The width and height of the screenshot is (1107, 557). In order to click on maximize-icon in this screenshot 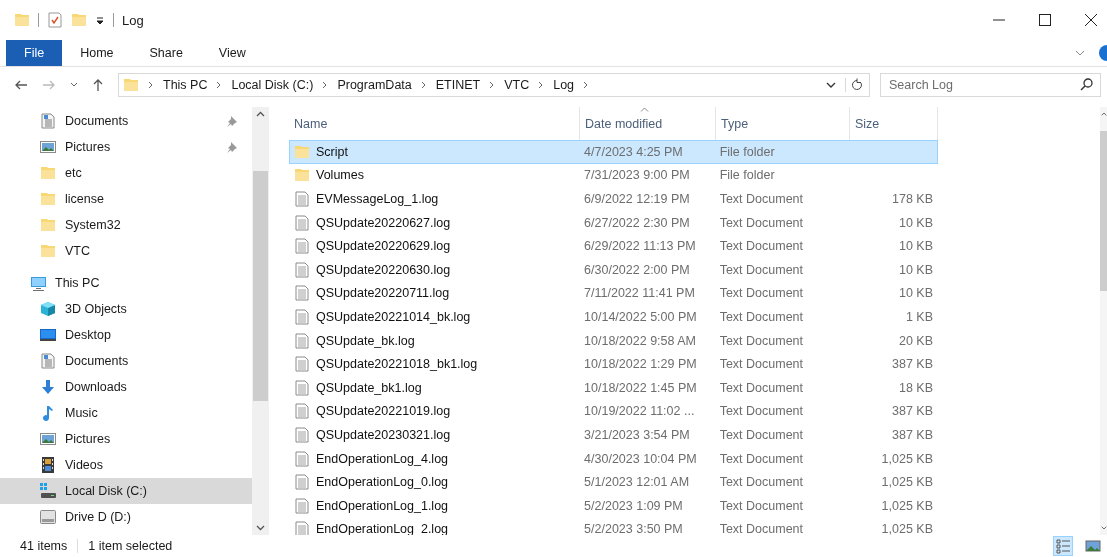, I will do `click(1045, 20)`.